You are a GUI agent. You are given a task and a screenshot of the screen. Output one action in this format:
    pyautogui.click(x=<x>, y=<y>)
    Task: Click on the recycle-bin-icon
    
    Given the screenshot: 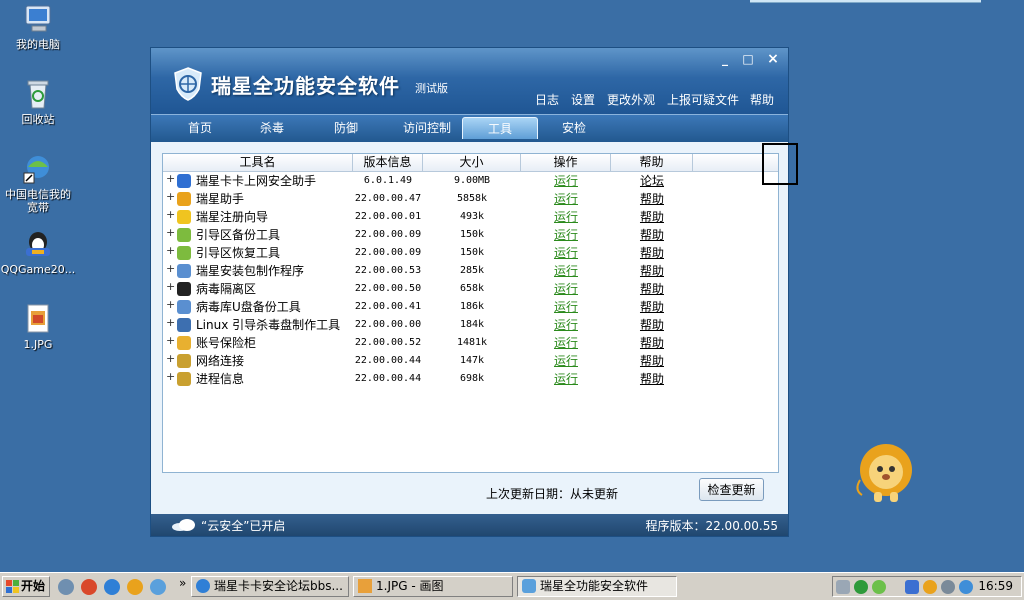 What is the action you would take?
    pyautogui.click(x=38, y=94)
    